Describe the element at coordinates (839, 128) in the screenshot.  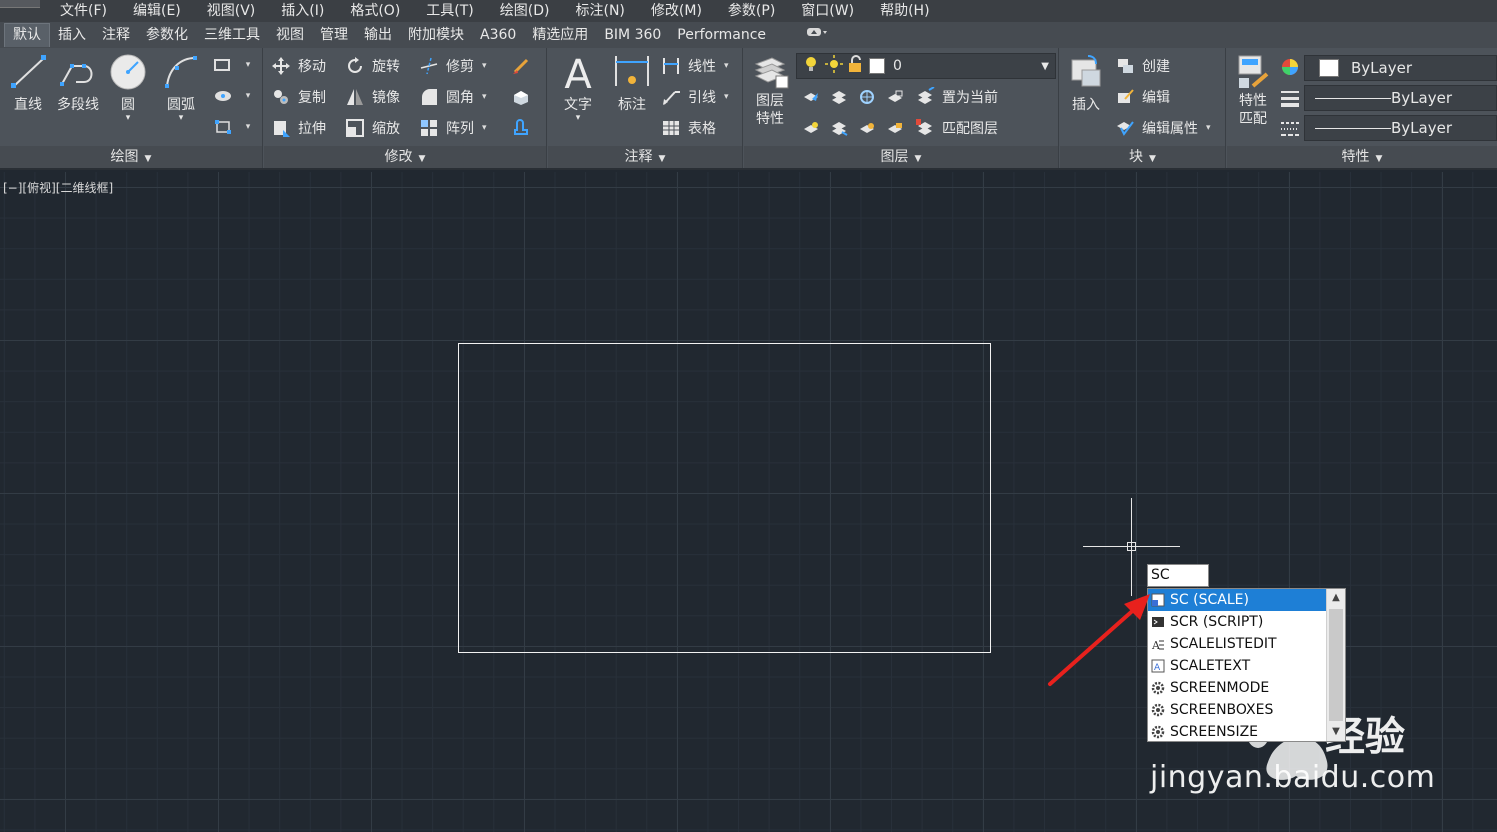
I see `layer-unisolate-icon` at that location.